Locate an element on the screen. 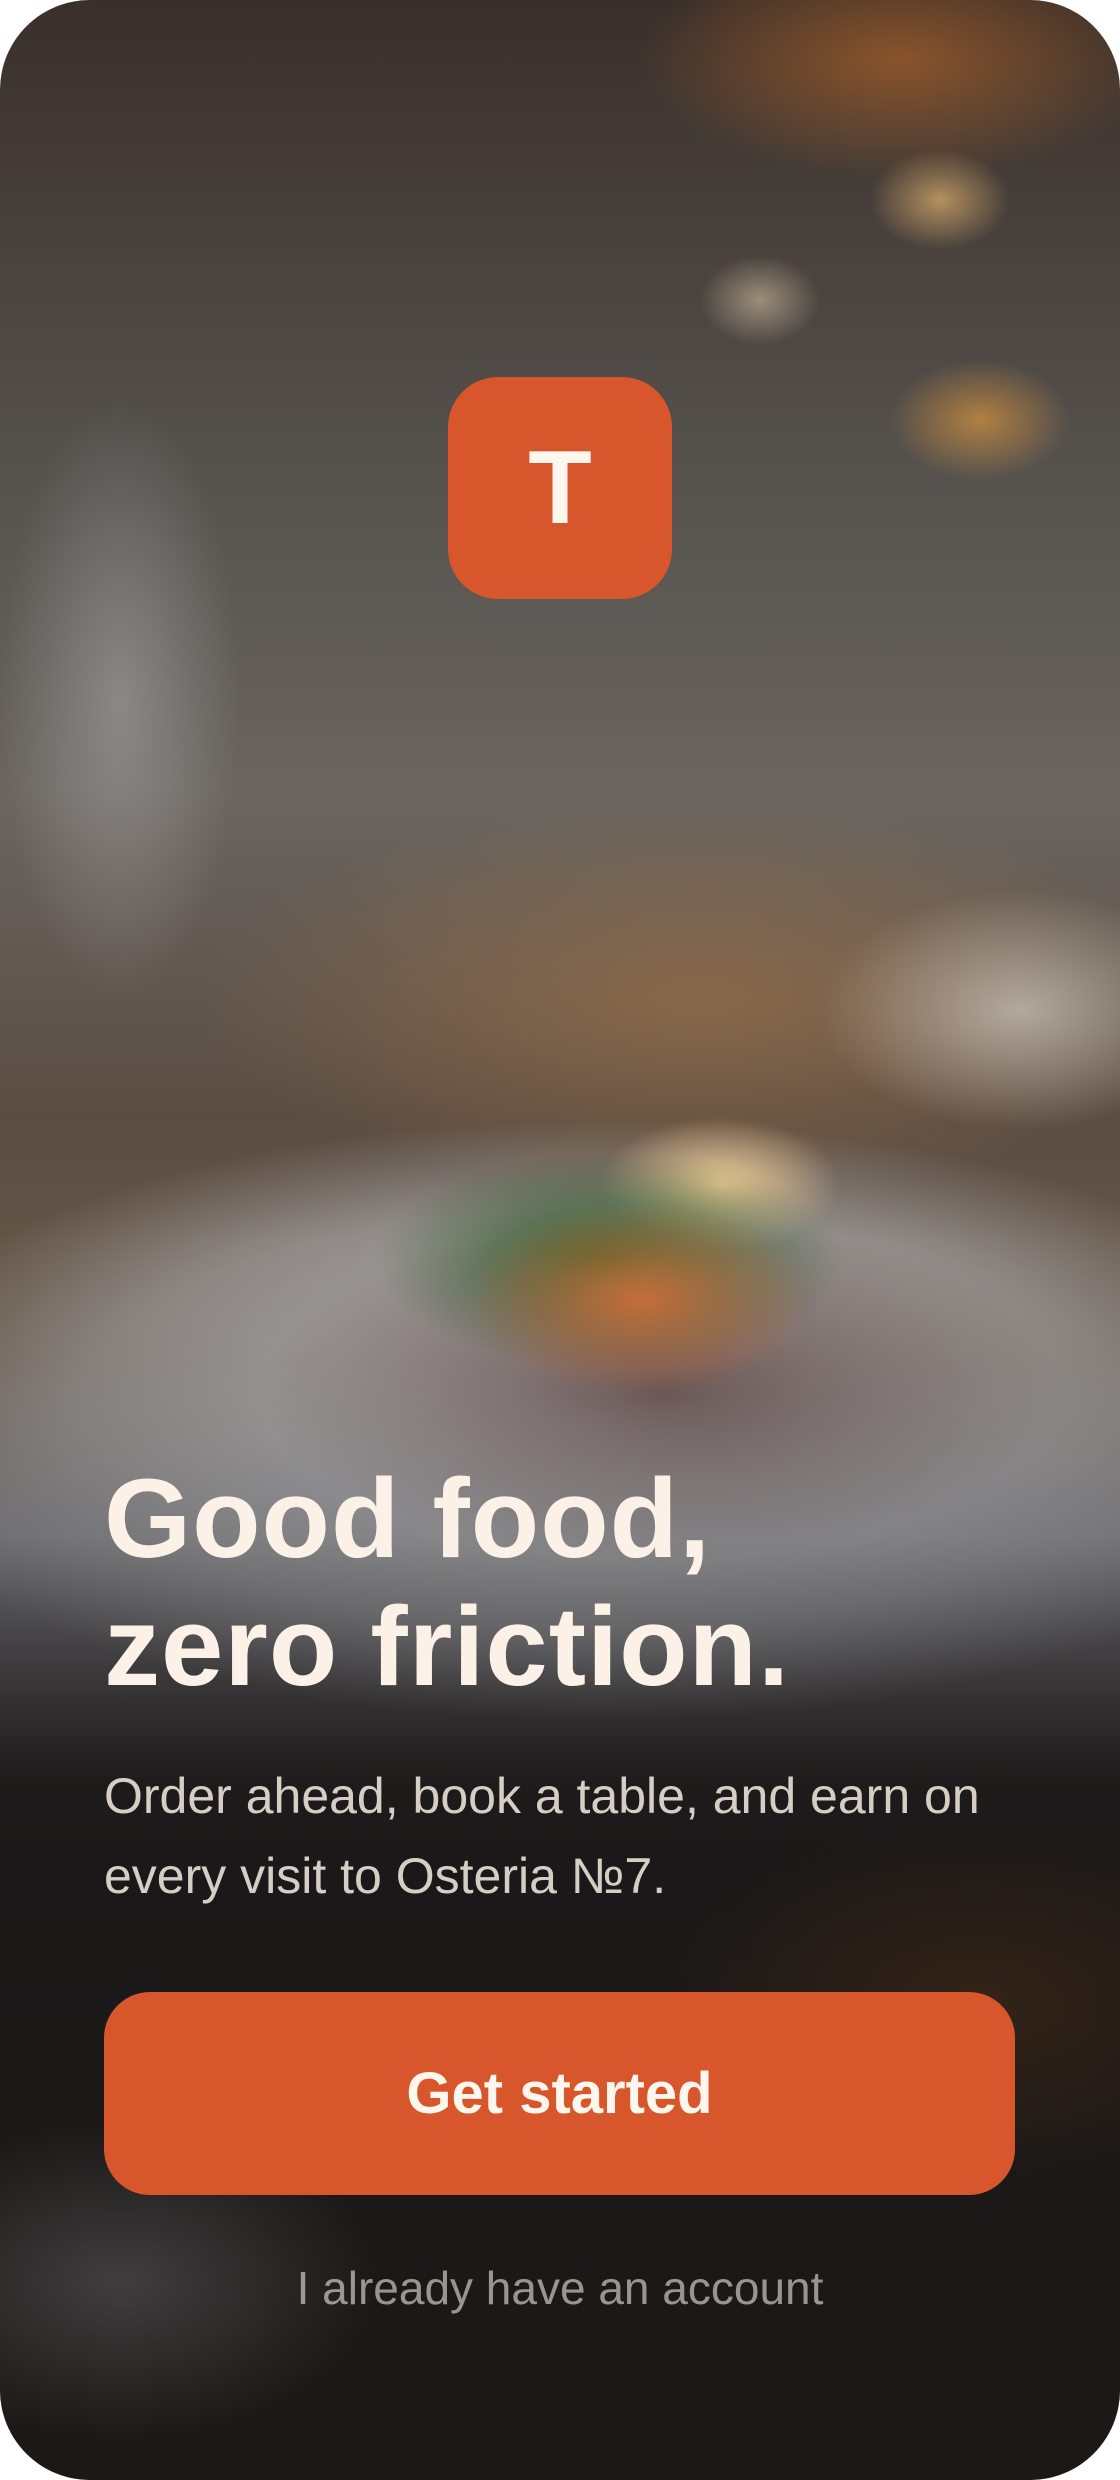 The height and width of the screenshot is (2480, 1120). headline-line-2: zero friction. is located at coordinates (447, 1646).